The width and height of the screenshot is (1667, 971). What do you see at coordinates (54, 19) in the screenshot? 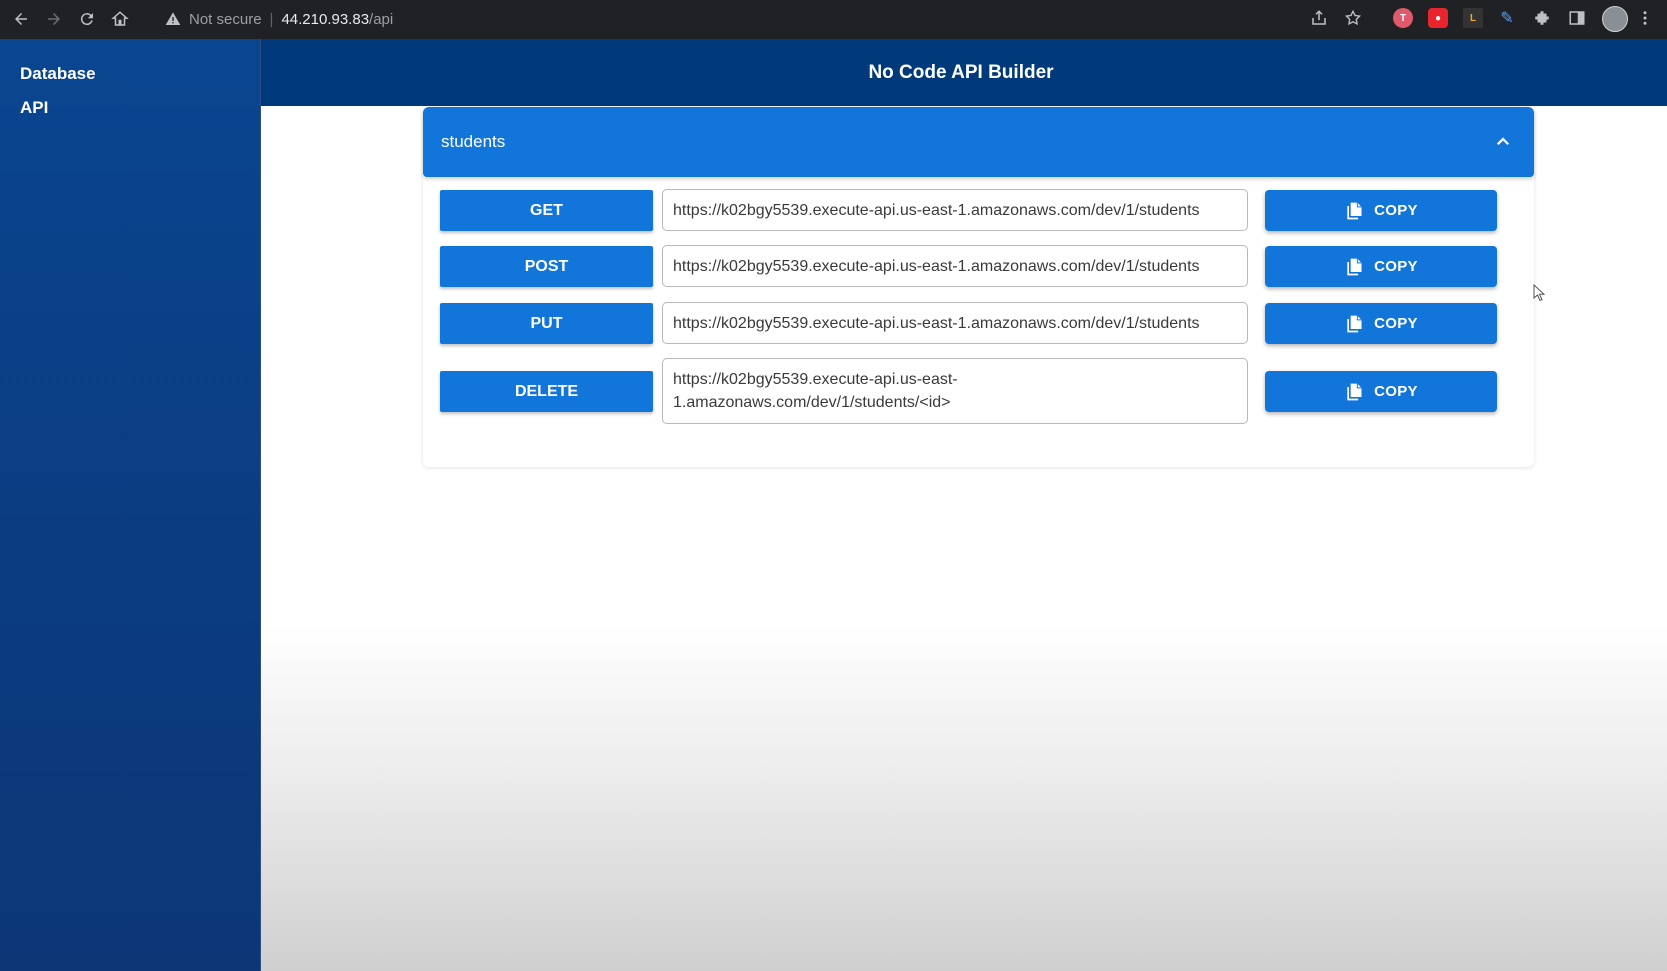
I see `forward-icon` at bounding box center [54, 19].